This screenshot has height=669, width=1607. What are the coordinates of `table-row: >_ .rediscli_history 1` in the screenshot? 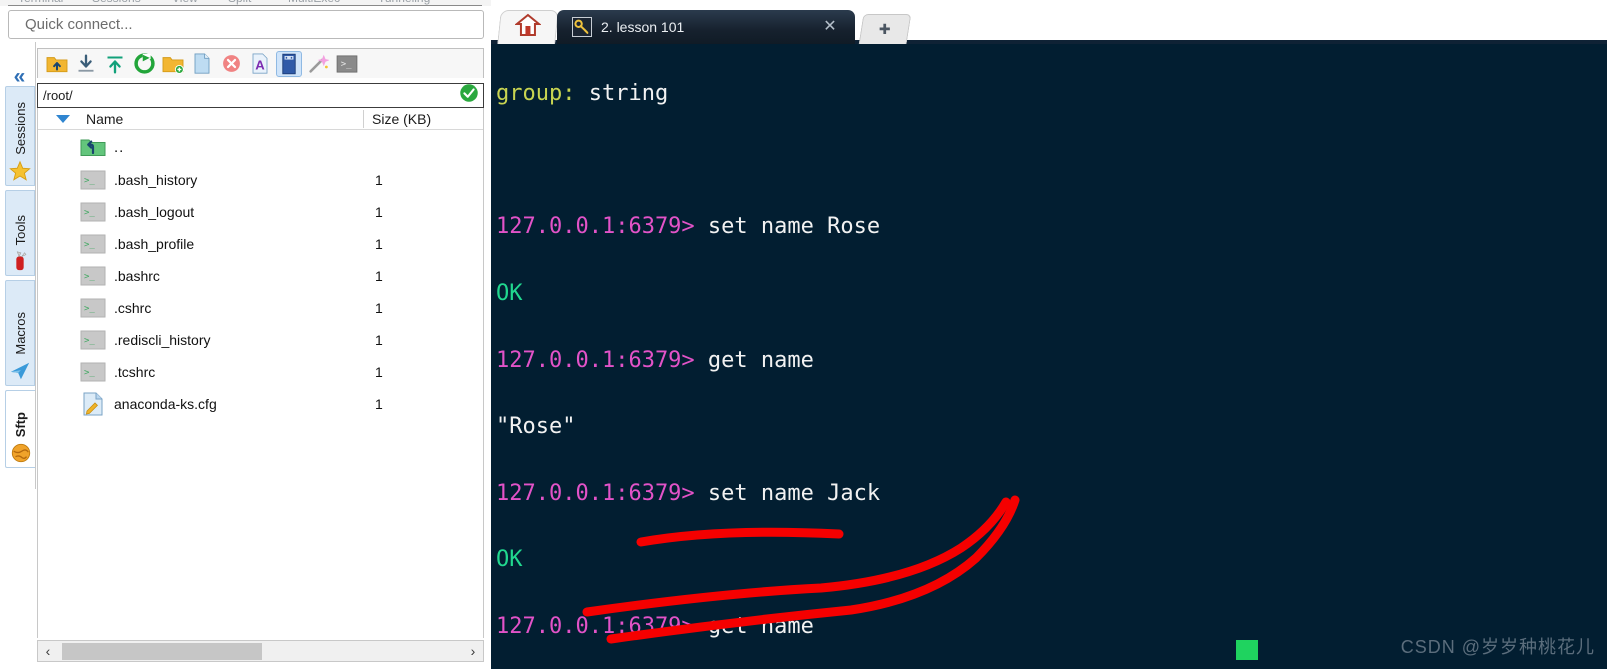 It's located at (260, 340).